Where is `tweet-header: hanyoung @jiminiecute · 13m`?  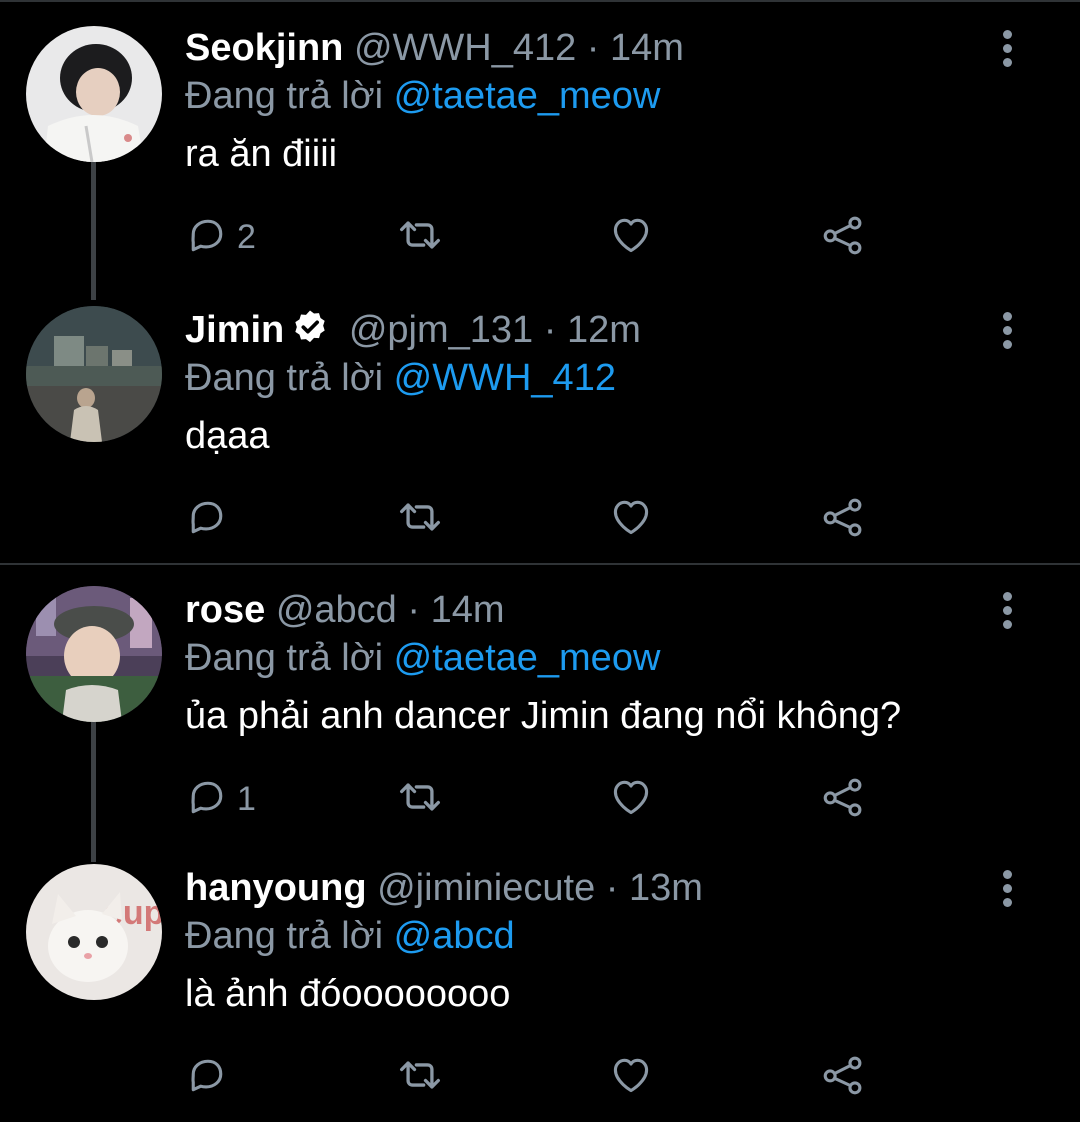 tweet-header: hanyoung @jiminiecute · 13m is located at coordinates (444, 888).